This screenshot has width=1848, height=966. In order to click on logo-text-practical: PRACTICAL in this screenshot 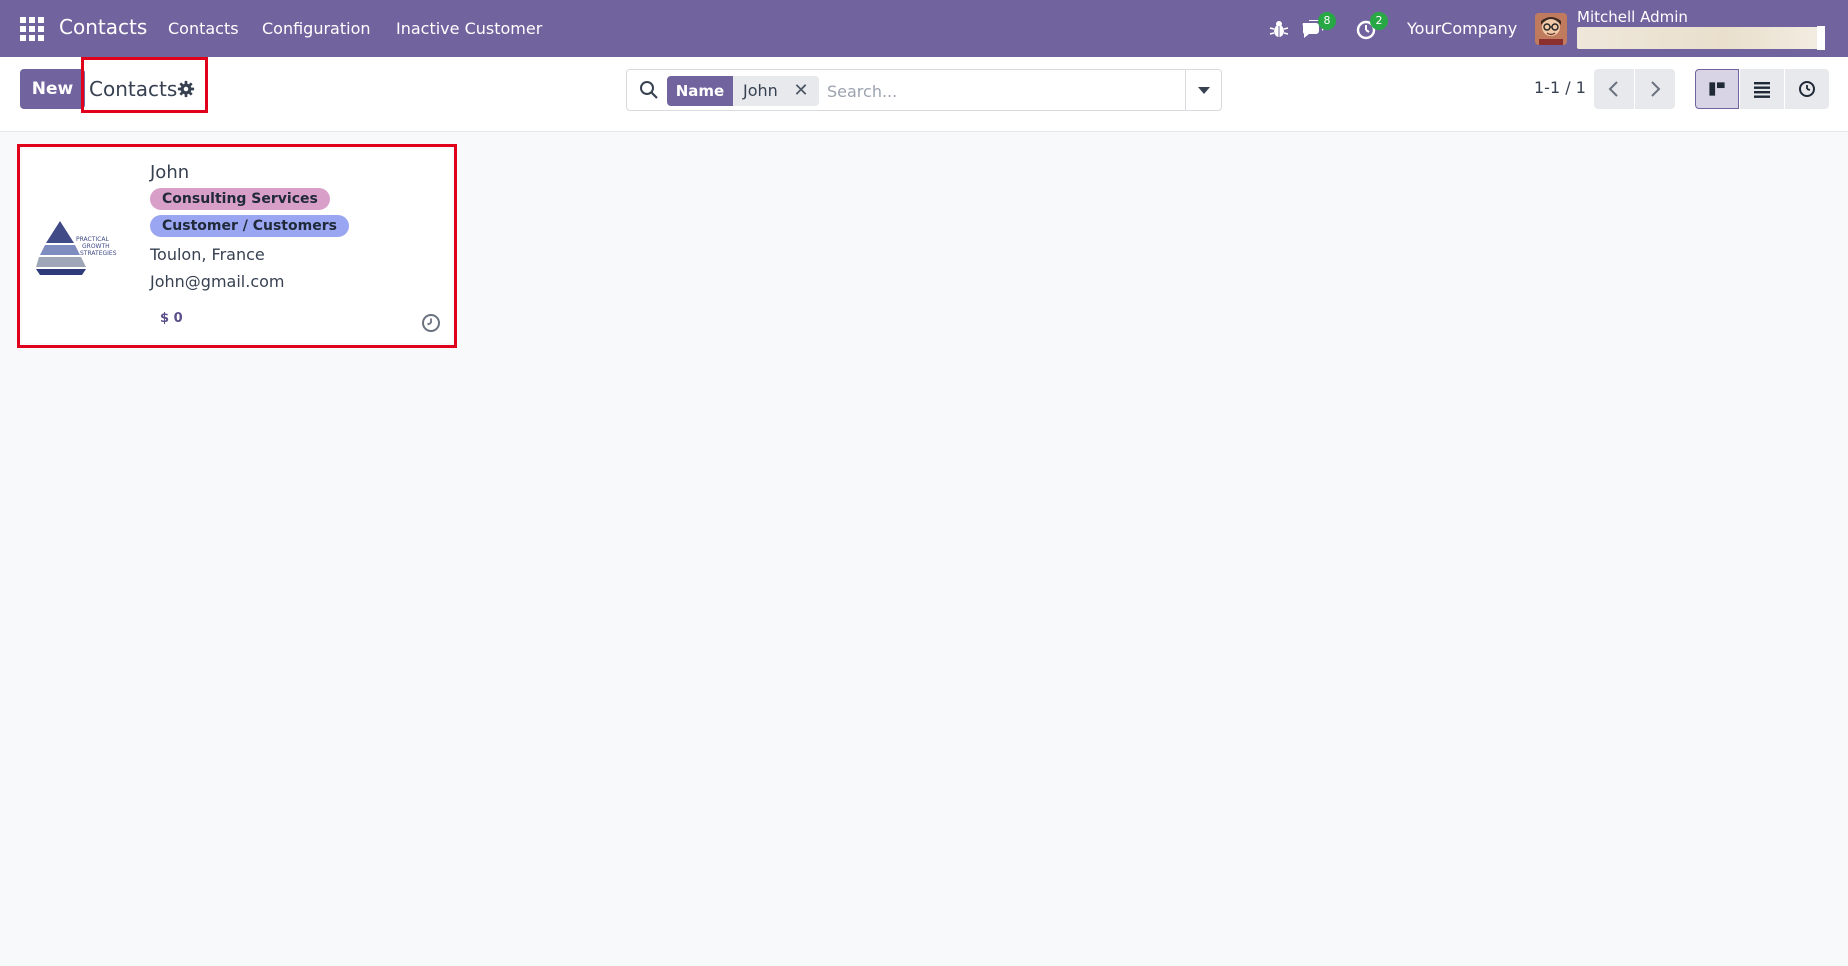, I will do `click(92, 239)`.